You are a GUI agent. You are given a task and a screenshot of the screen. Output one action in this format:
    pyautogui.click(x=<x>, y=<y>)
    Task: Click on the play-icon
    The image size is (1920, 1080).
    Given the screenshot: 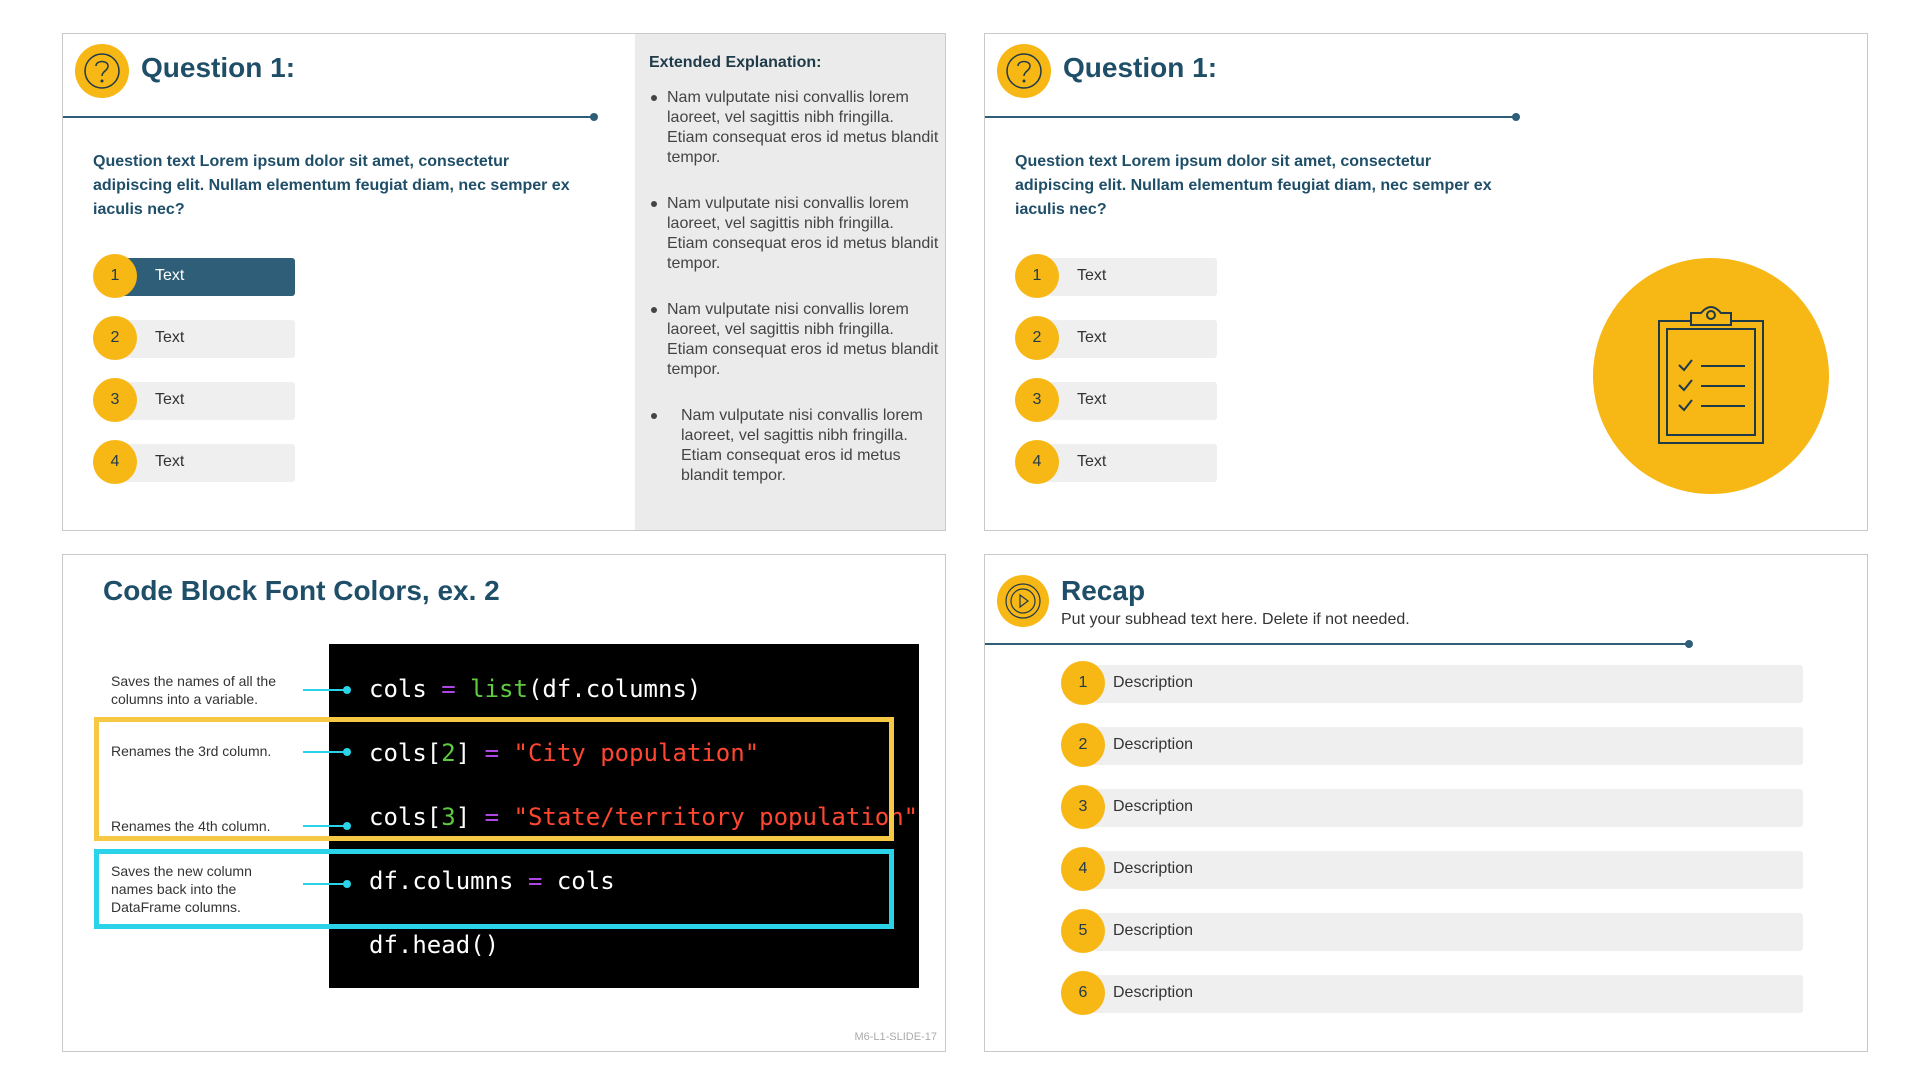 What is the action you would take?
    pyautogui.click(x=1023, y=601)
    